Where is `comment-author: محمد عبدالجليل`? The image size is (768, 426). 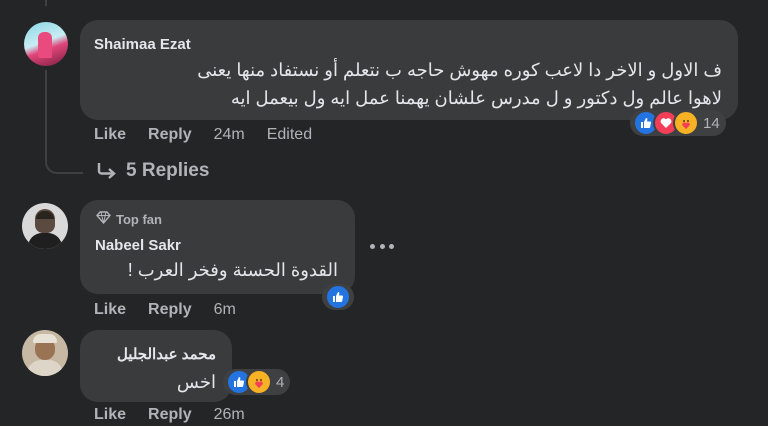 comment-author: محمد عبدالجليل is located at coordinates (155, 354).